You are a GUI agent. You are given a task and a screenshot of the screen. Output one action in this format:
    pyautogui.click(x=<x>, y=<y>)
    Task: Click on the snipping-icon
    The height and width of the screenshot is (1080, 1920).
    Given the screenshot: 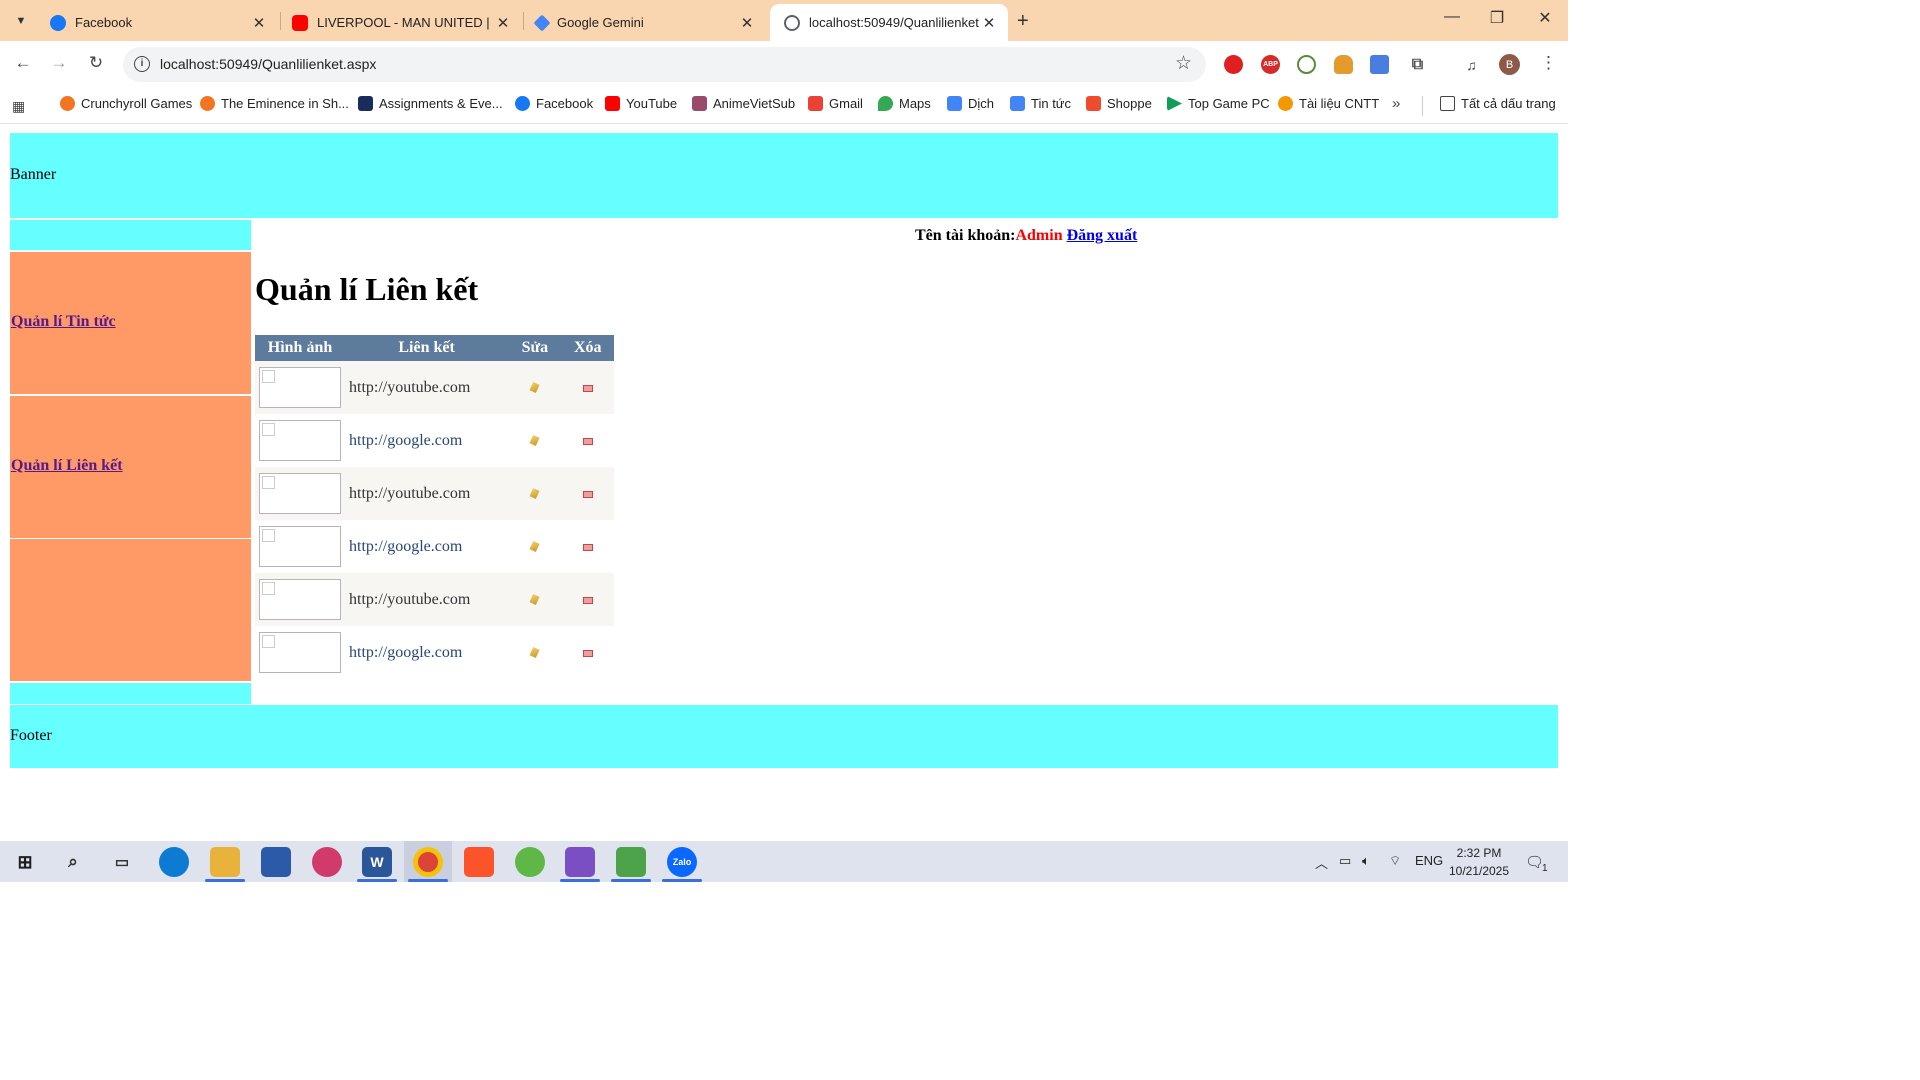 What is the action you would take?
    pyautogui.click(x=631, y=862)
    